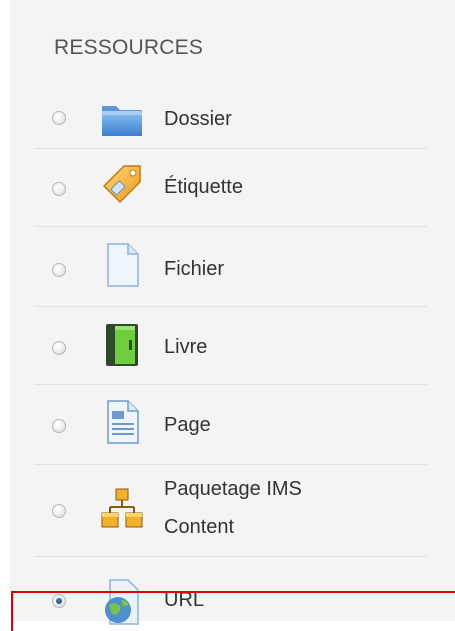  Describe the element at coordinates (230, 510) in the screenshot. I see `list-item-ims-package: Paquetage IMS Content` at that location.